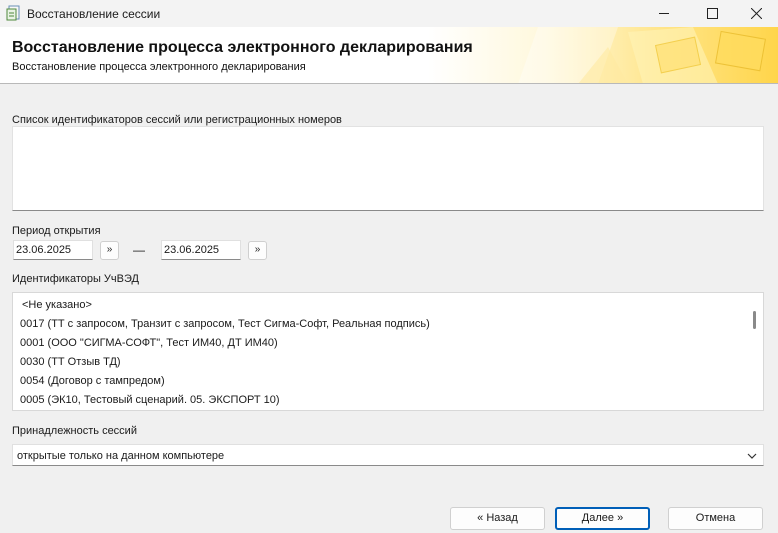 The width and height of the screenshot is (778, 533). Describe the element at coordinates (121, 456) in the screenshot. I see `ownership-selected-value: открытые только на данном компьютере` at that location.